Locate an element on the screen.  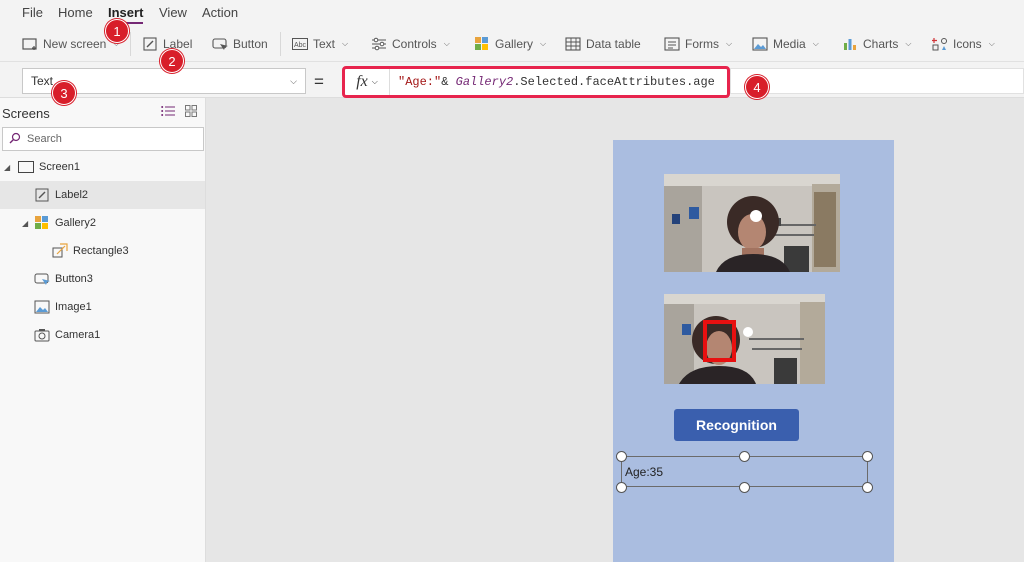
charts-menu-label: Charts is located at coordinates (881, 44).